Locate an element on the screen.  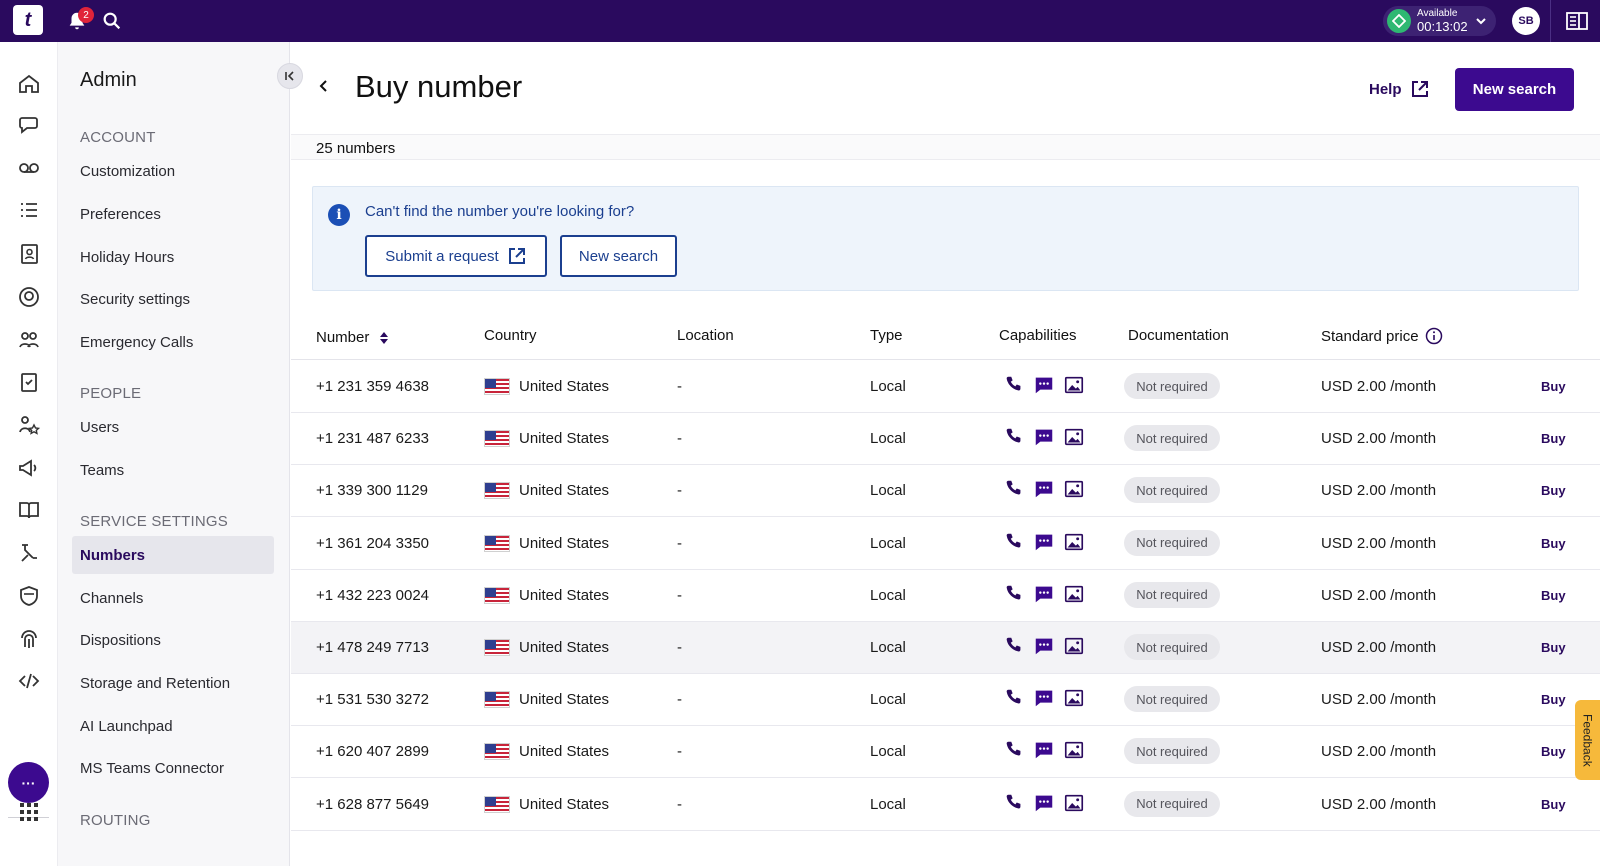
us-flag-icon is located at coordinates (497, 439).